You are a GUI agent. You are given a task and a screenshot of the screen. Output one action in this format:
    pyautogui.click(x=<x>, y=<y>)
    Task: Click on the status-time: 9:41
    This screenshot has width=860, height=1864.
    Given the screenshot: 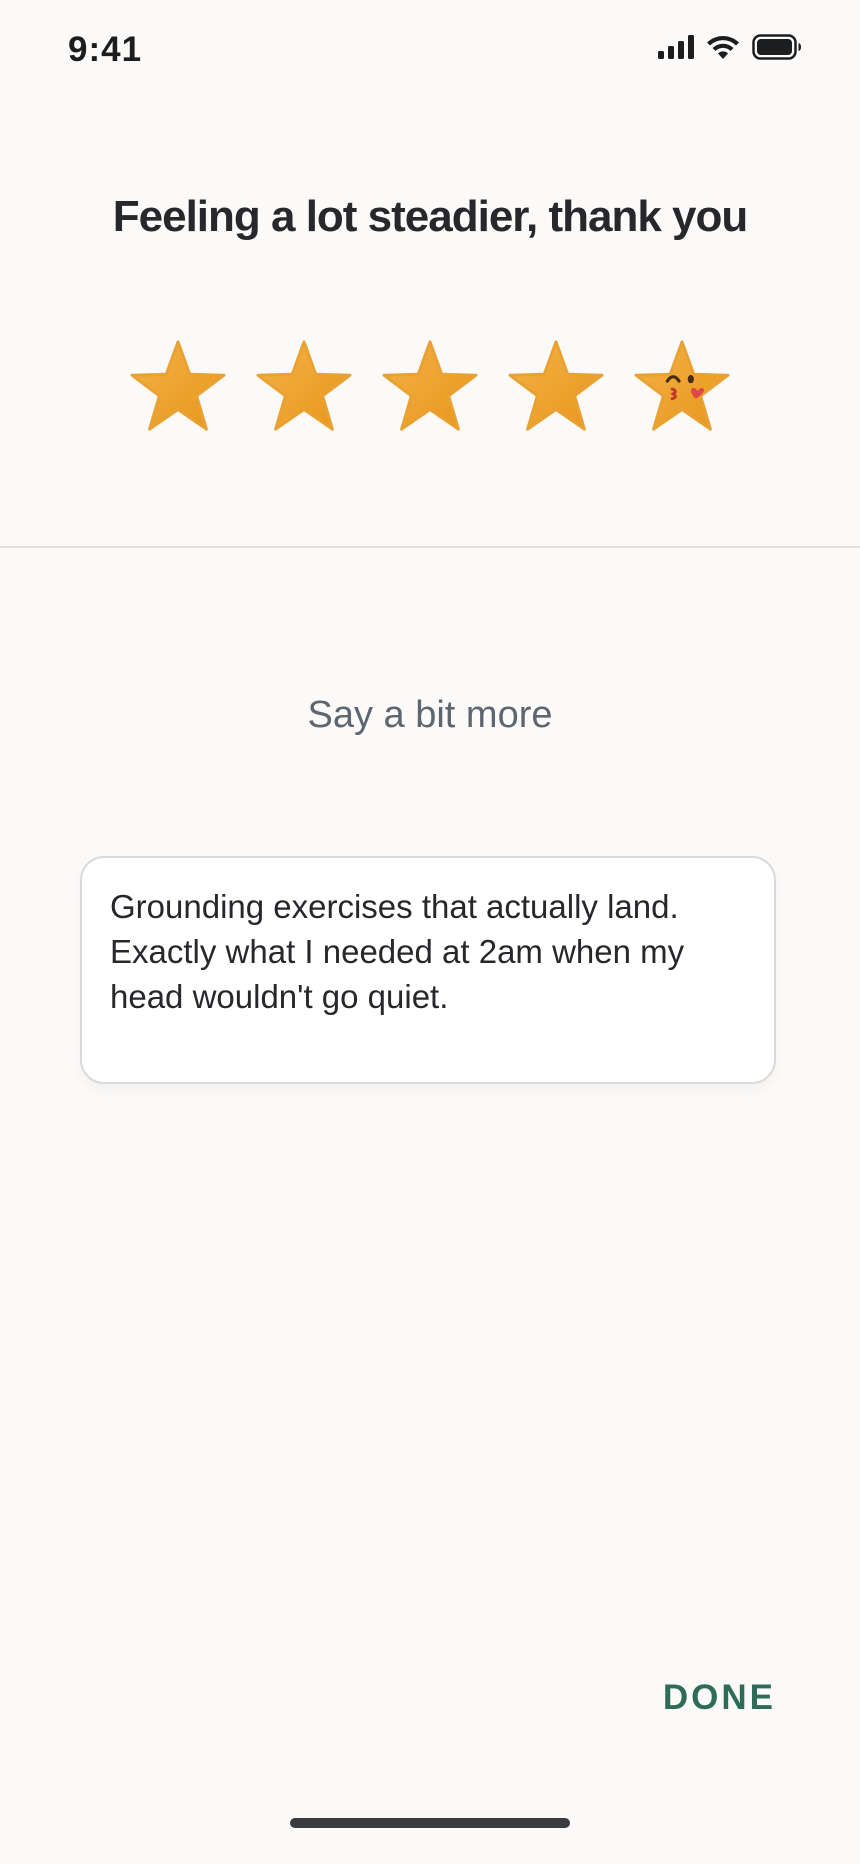 What is the action you would take?
    pyautogui.click(x=105, y=49)
    